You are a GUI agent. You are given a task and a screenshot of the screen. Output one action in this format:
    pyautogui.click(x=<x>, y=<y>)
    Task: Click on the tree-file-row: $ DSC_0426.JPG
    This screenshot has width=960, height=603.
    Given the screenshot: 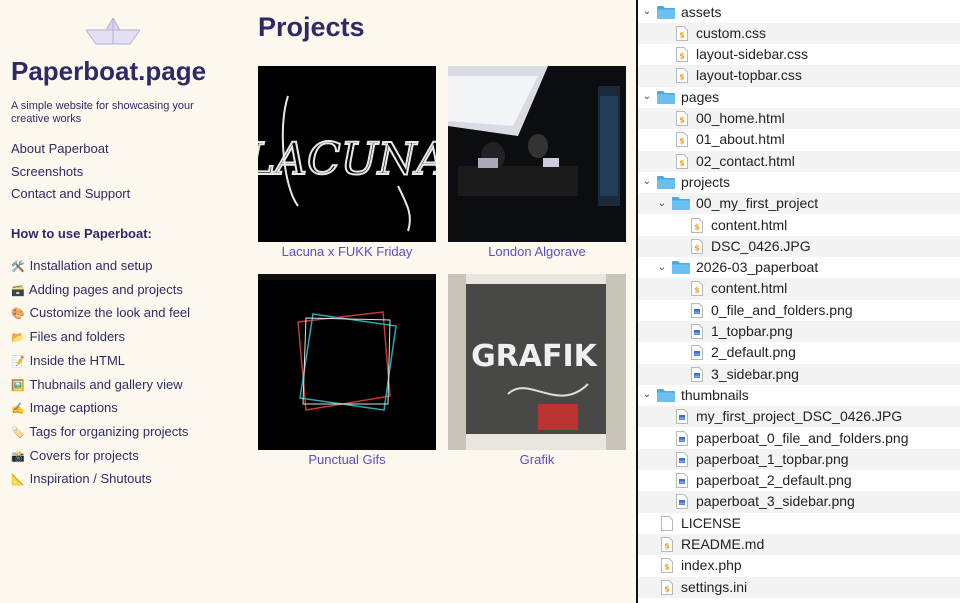 What is the action you would take?
    pyautogui.click(x=799, y=246)
    